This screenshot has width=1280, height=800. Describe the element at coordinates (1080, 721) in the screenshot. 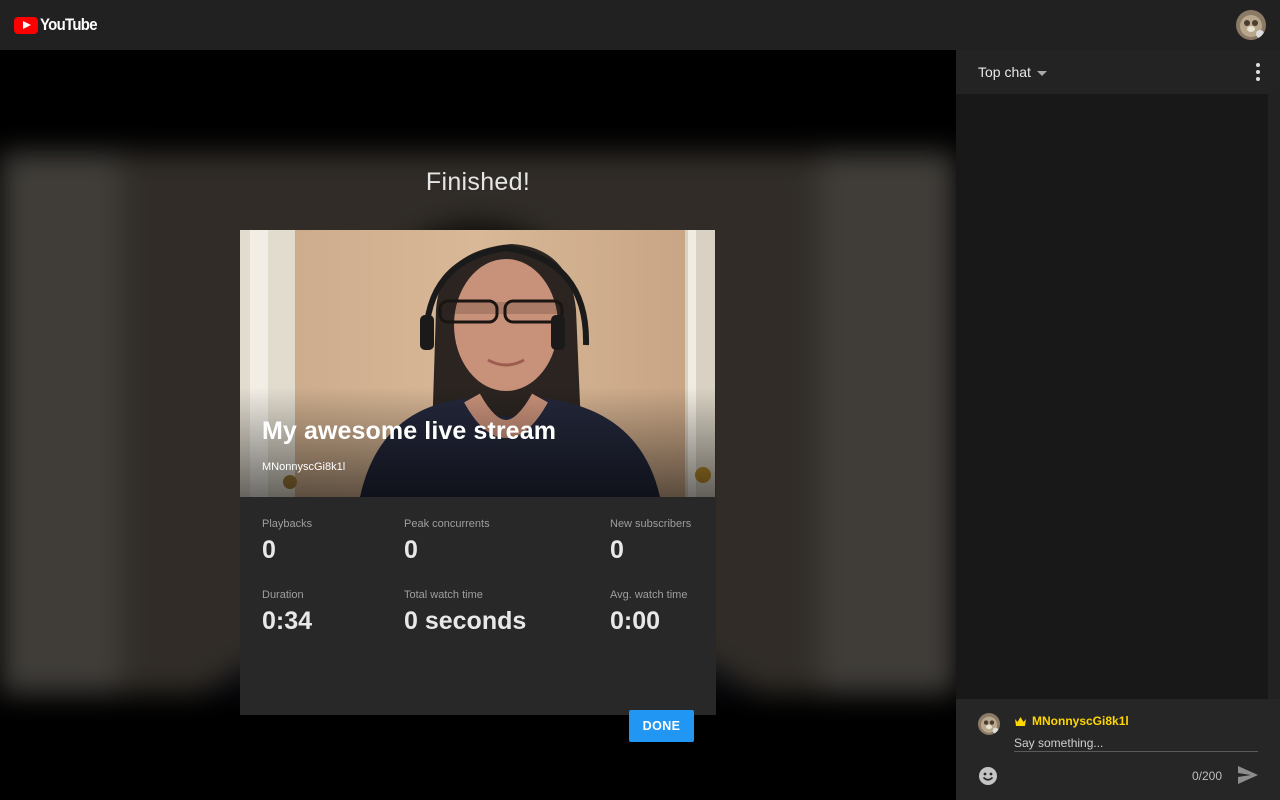

I see `chat-author-name: MNonnyscGi8k1l` at that location.